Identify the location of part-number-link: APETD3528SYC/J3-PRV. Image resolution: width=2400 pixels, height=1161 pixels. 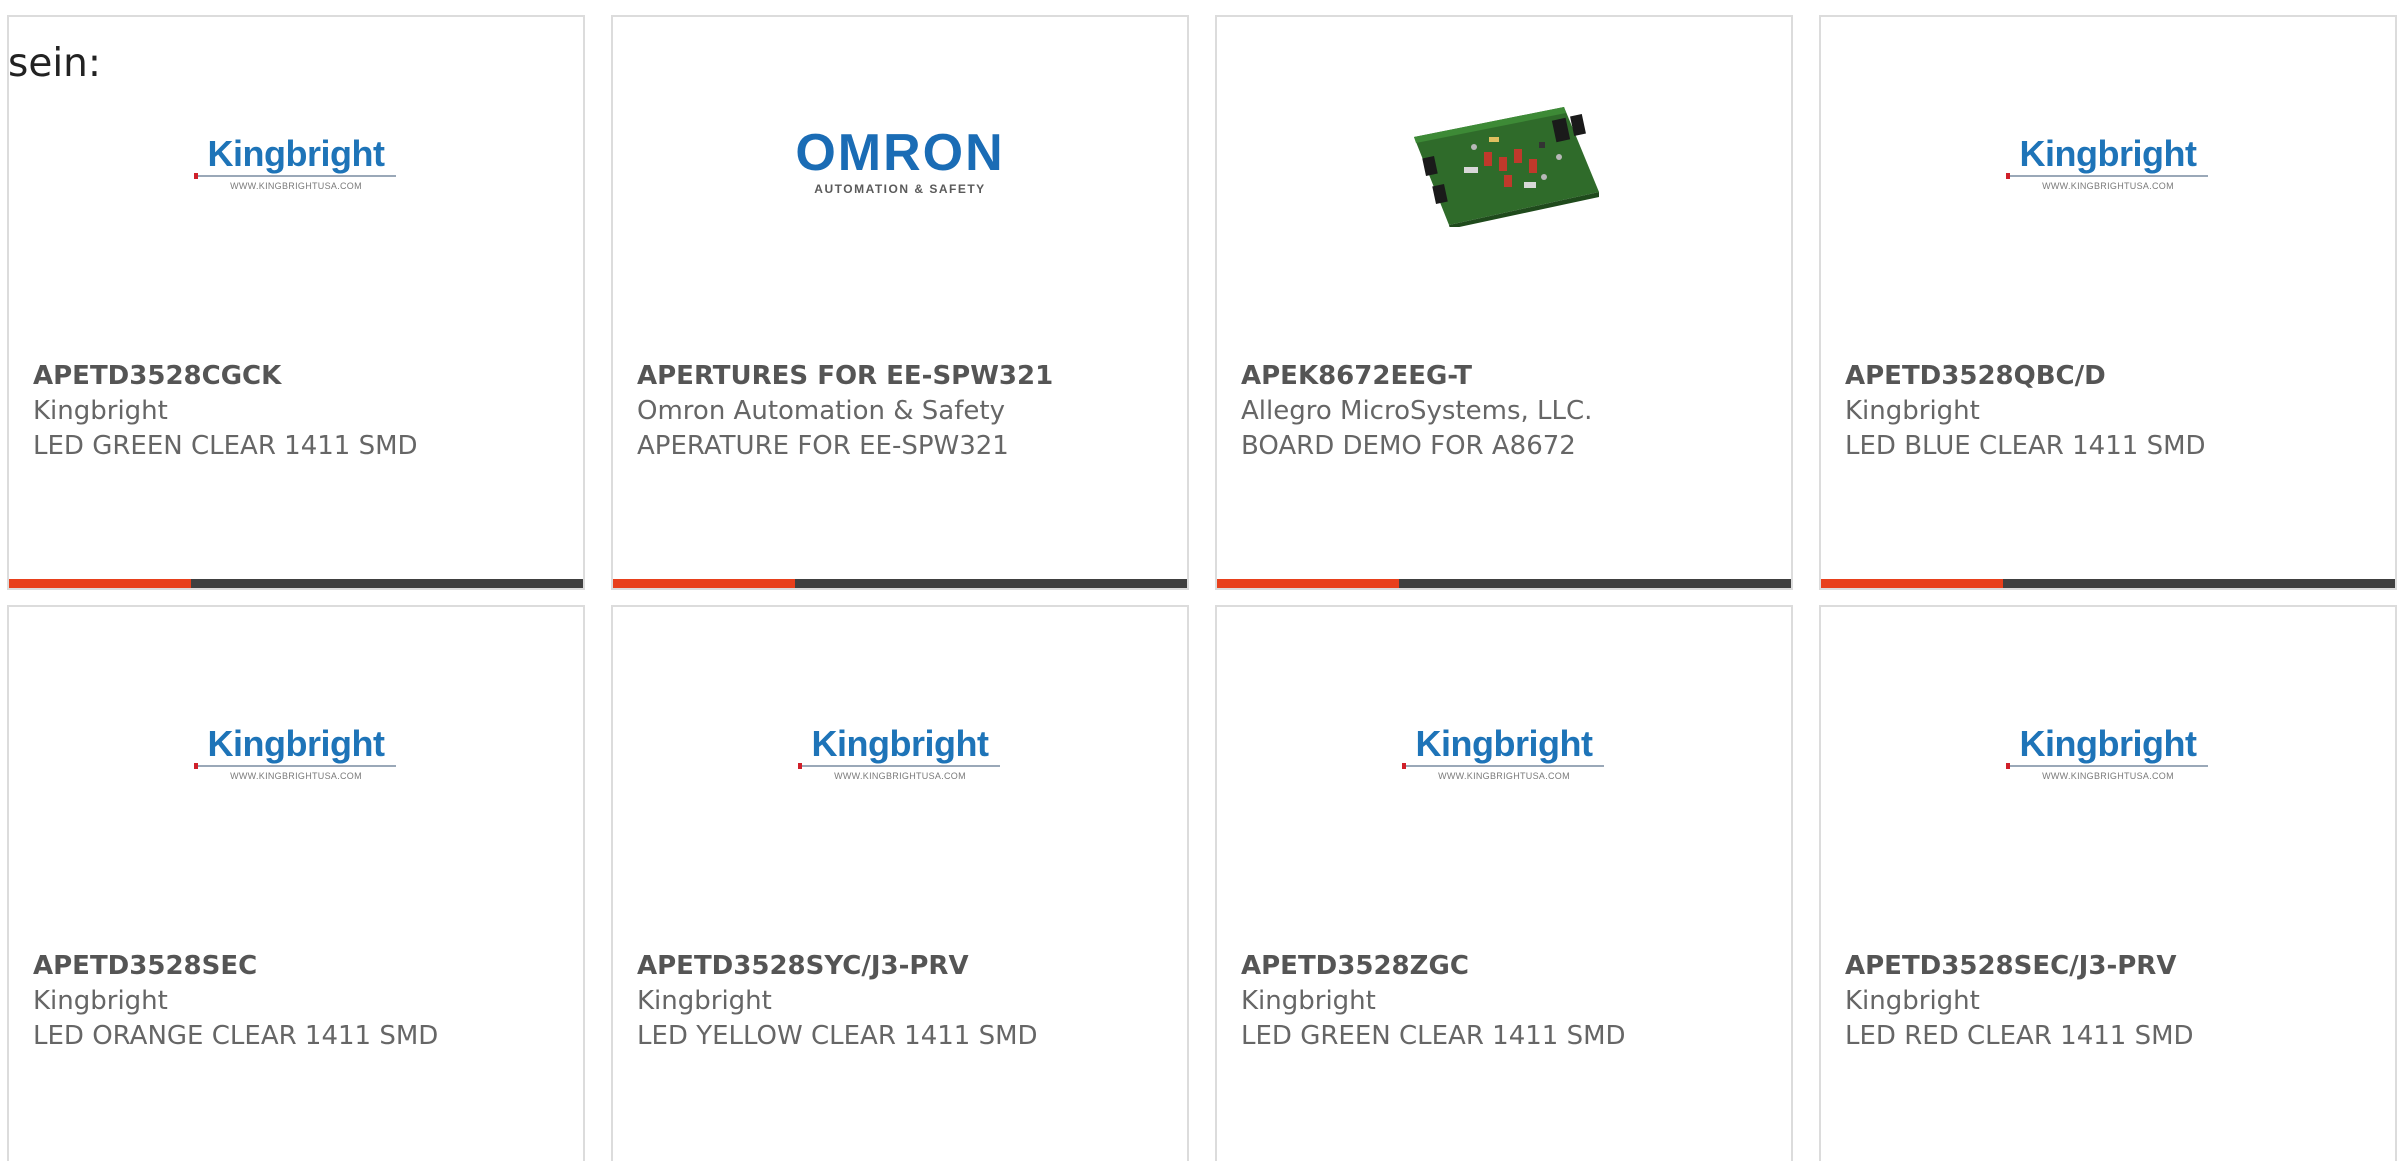
(907, 966).